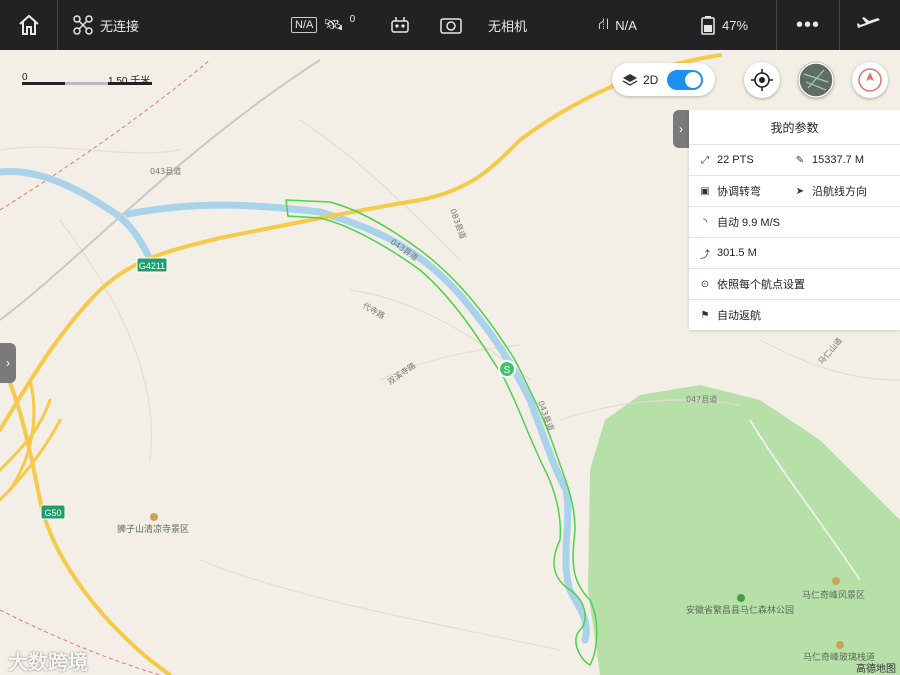  I want to click on satellite-icon: 🛰, so click(333, 25).